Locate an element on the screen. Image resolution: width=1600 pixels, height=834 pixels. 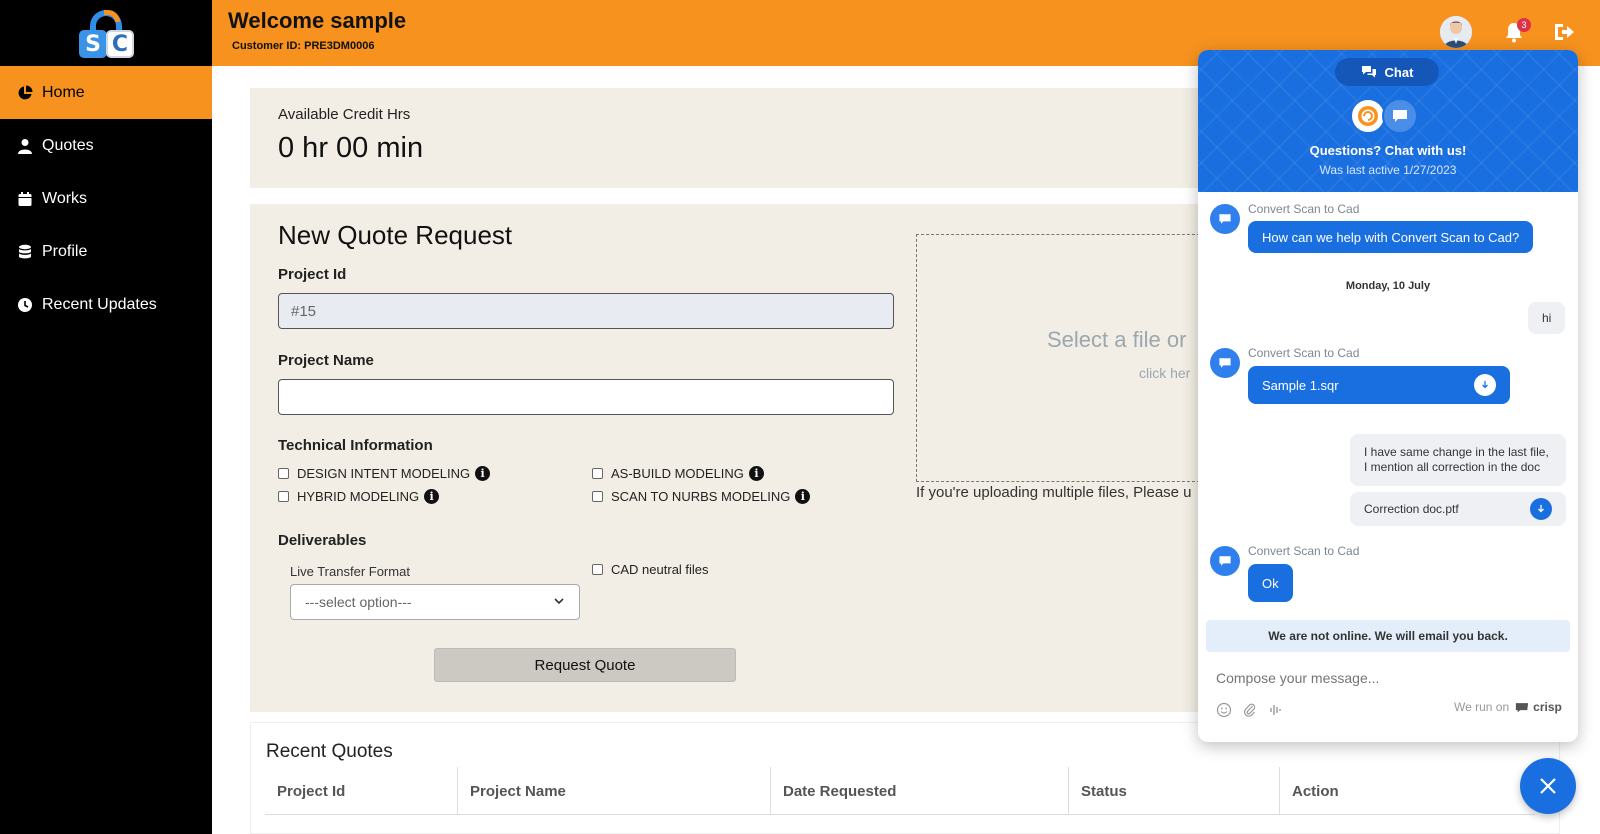
checkbox-label: CAD neutral files is located at coordinates (660, 569).